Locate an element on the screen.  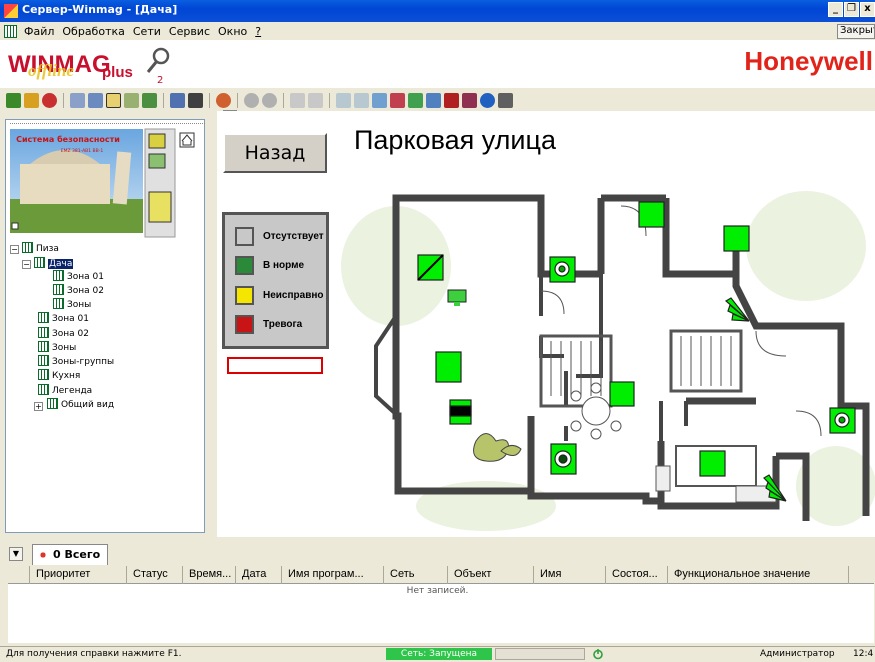
palette-icon is located at coordinates (149, 100).